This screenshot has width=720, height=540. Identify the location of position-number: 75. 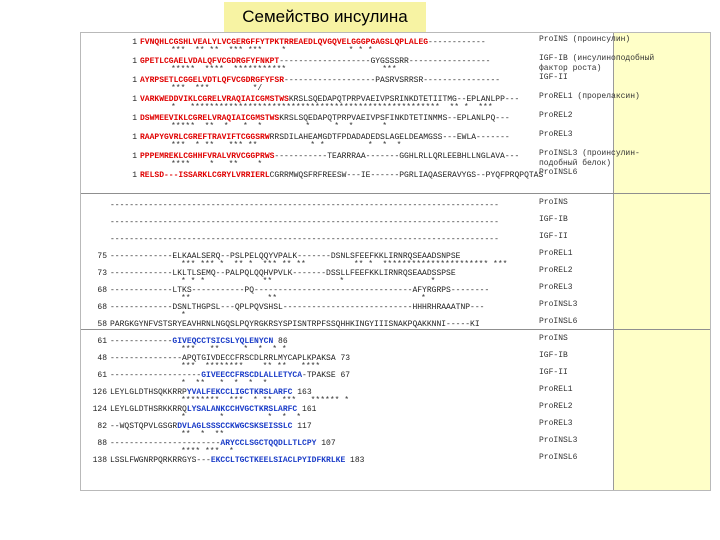
(102, 256).